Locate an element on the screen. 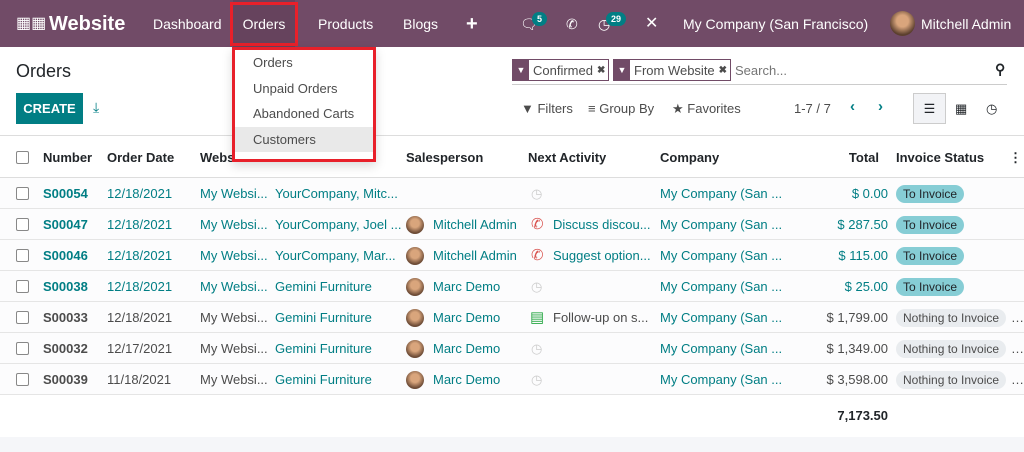 The image size is (1024, 452). optional-columns-icon: ⋮ is located at coordinates (1015, 157).